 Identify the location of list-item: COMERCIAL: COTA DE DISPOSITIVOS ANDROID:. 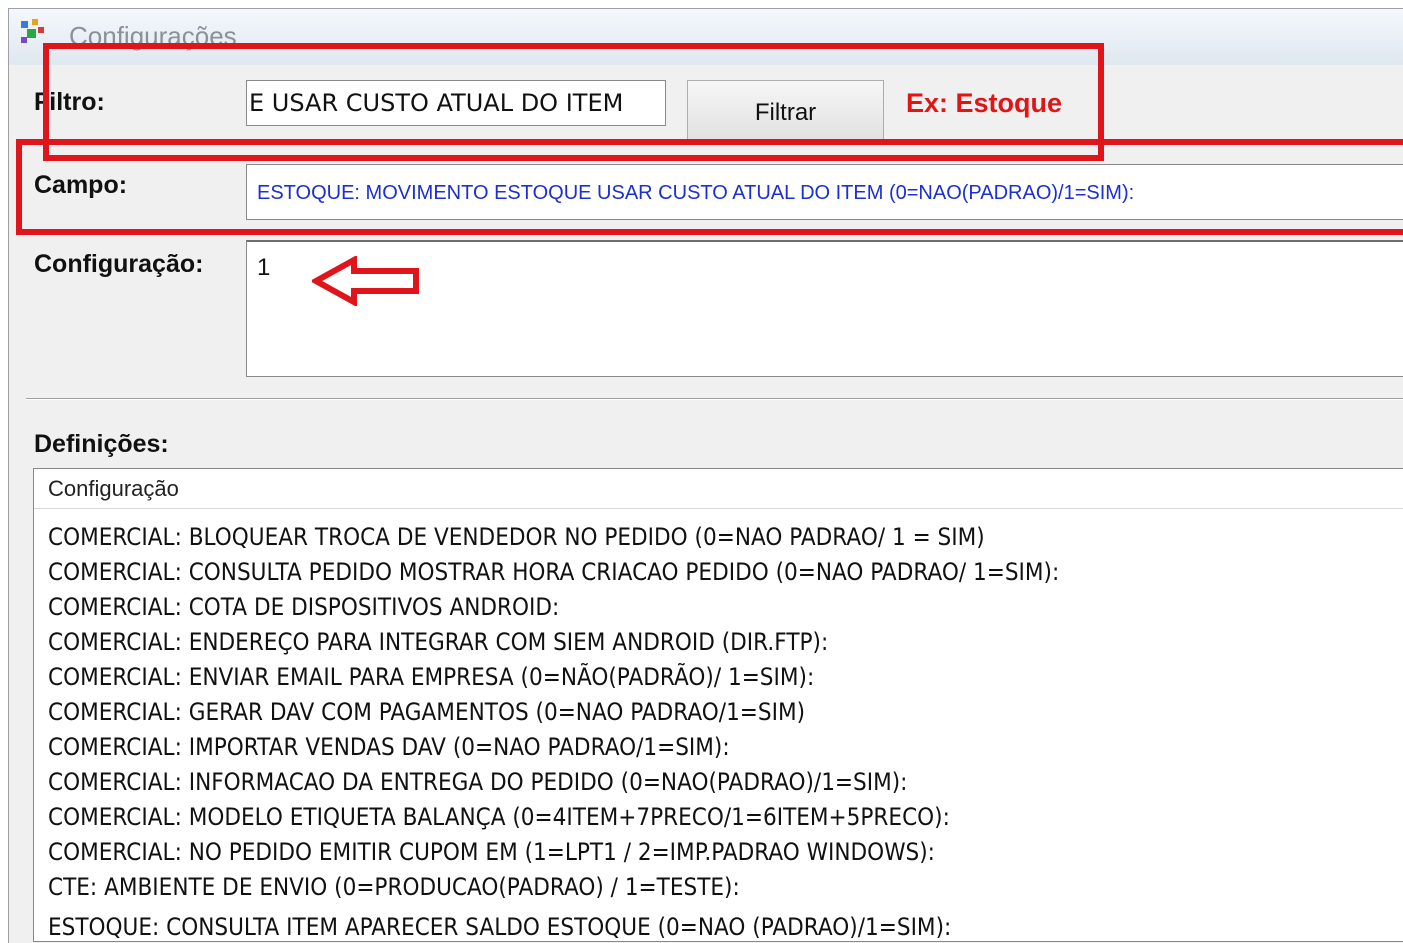
(303, 607).